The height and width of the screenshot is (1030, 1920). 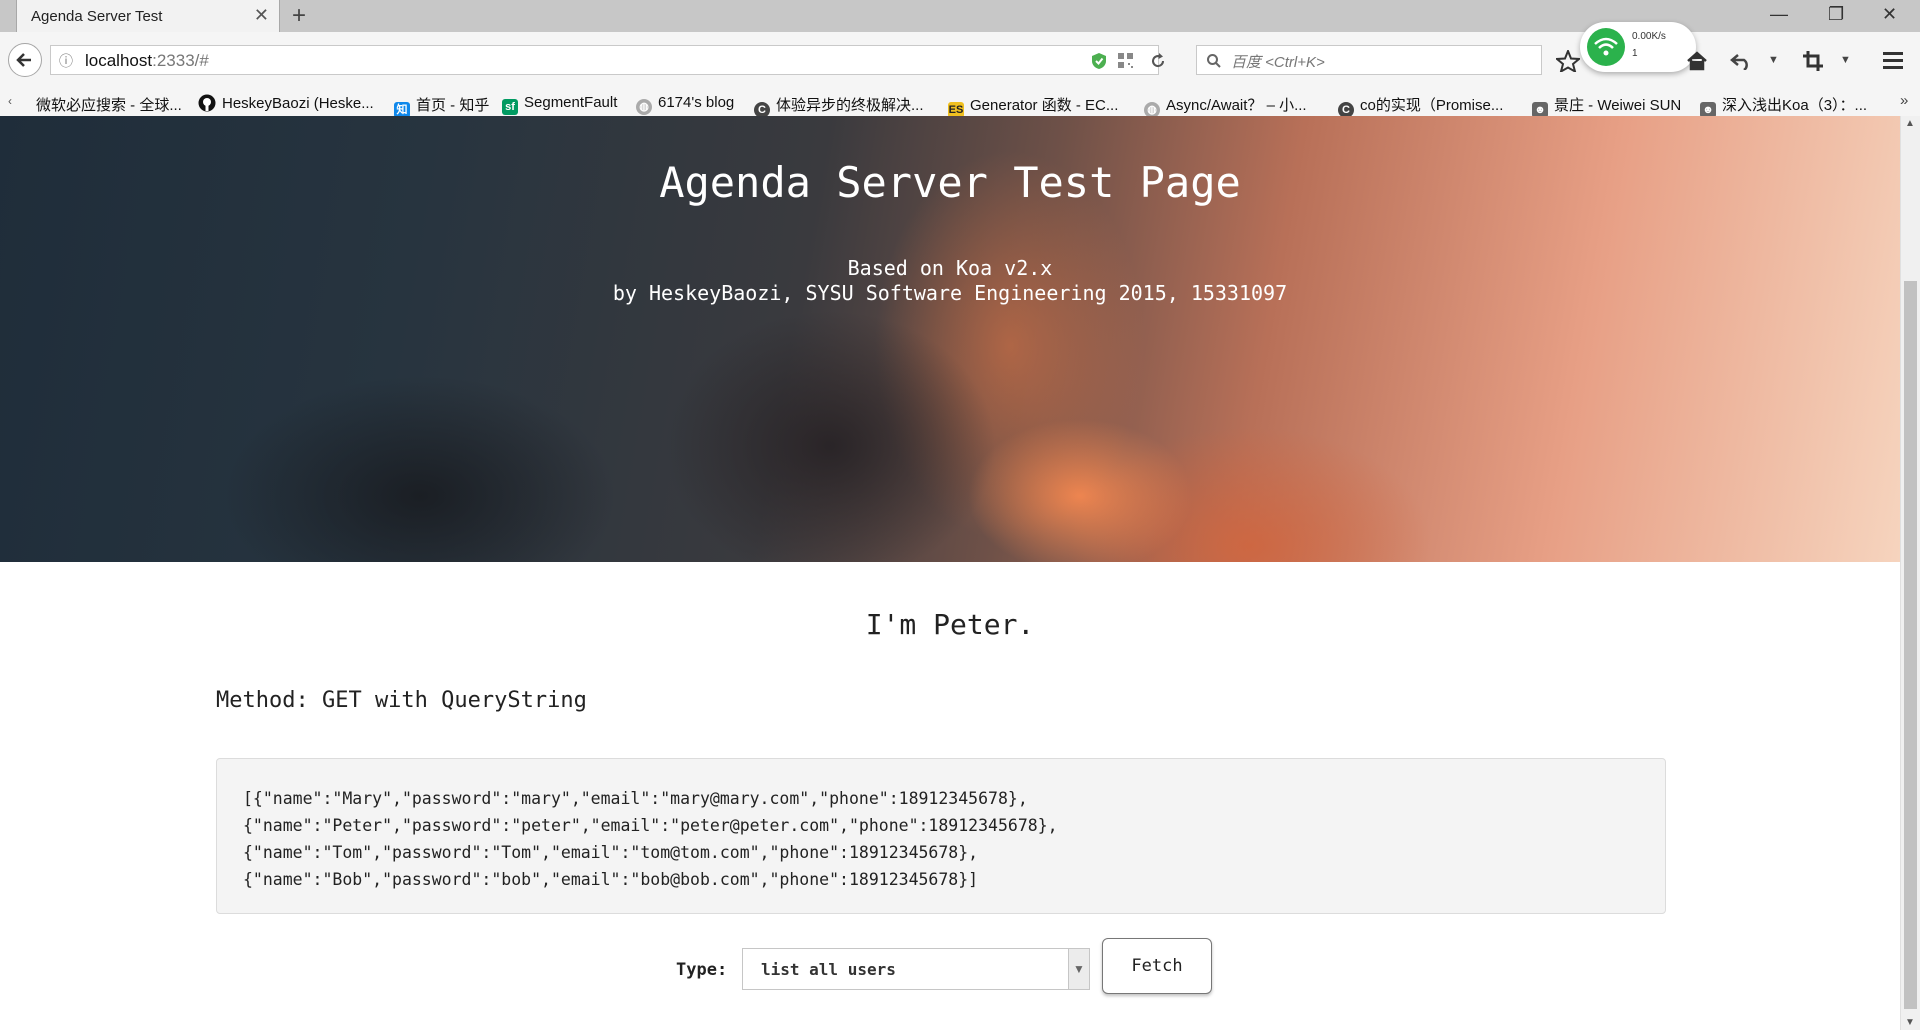 What do you see at coordinates (1697, 61) in the screenshot?
I see `home-icon` at bounding box center [1697, 61].